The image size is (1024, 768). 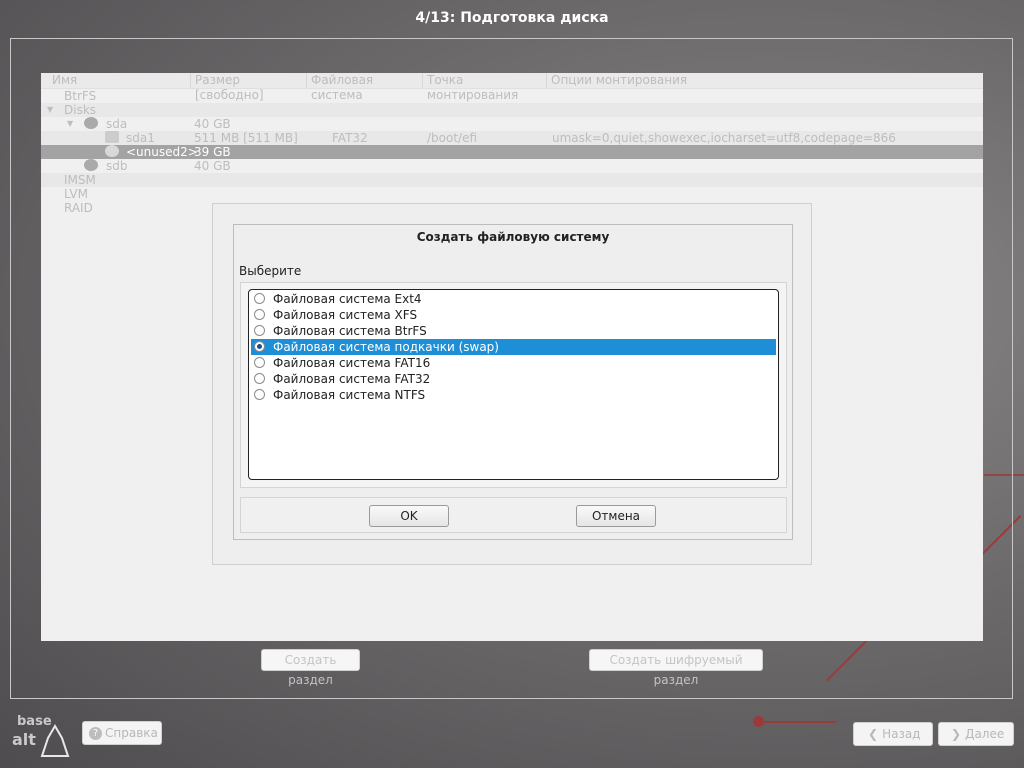 I want to click on window-title: 4/13: Подготовка диска, so click(x=512, y=18).